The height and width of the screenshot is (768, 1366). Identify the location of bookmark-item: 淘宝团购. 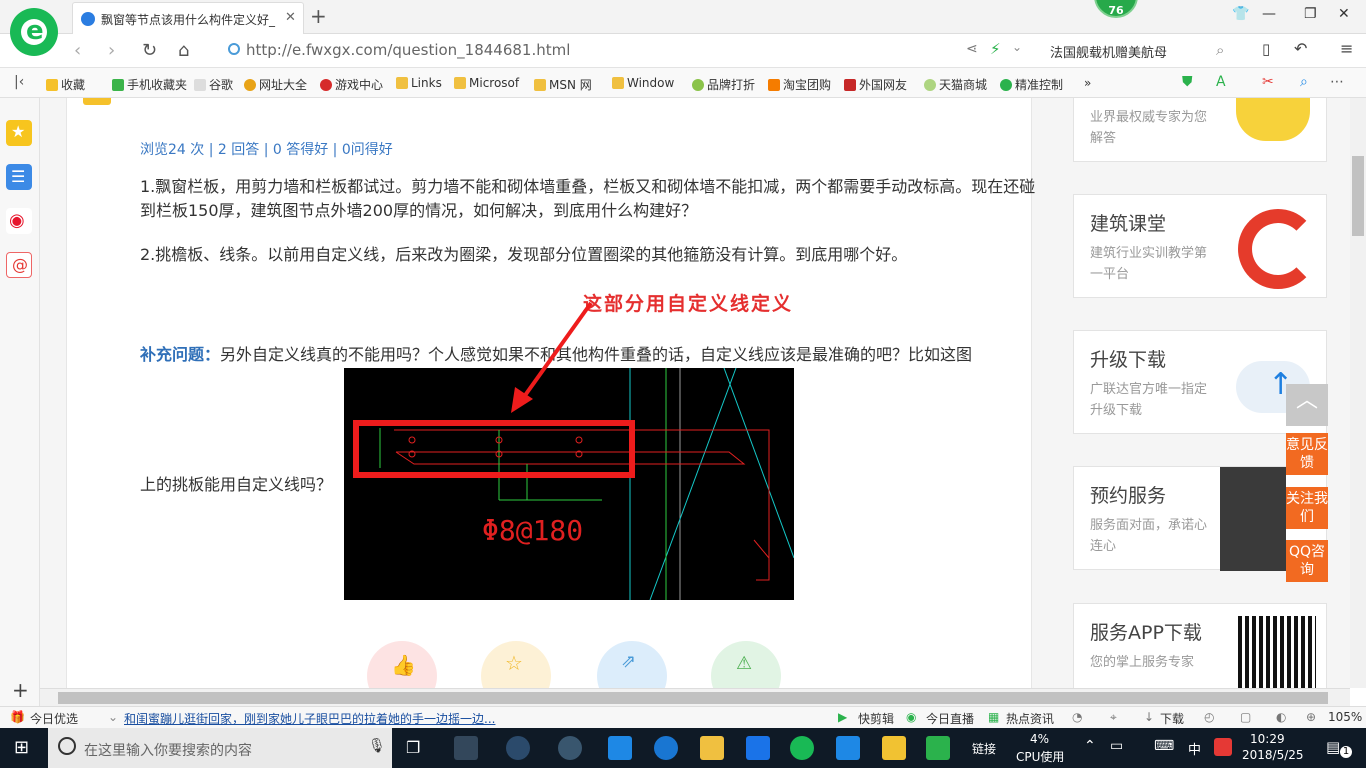
(799, 84).